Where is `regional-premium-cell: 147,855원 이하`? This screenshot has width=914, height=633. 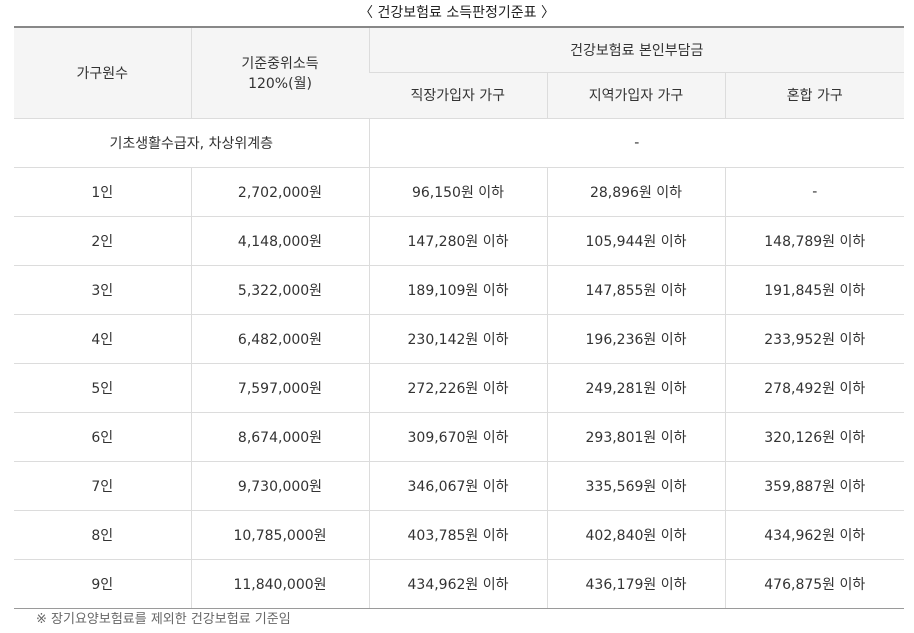
regional-premium-cell: 147,855원 이하 is located at coordinates (635, 290).